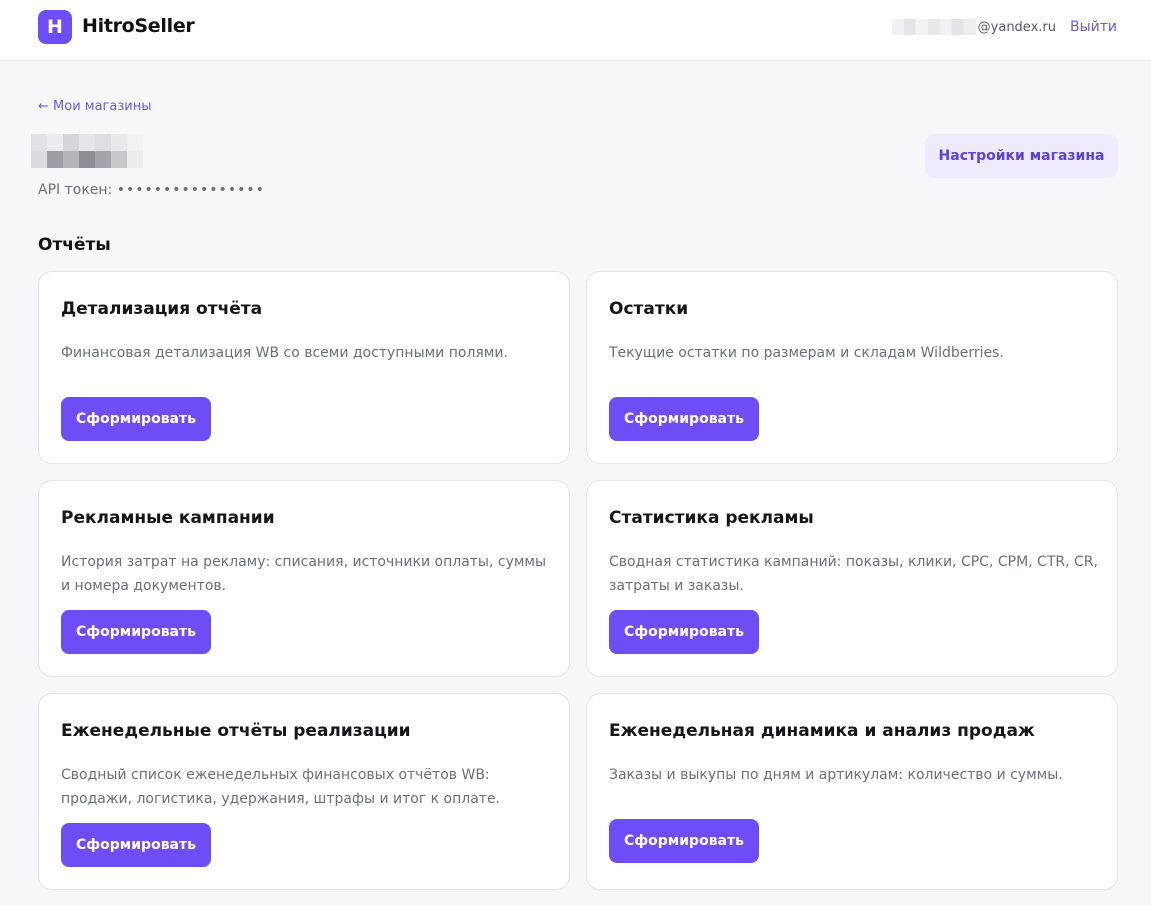 This screenshot has height=905, width=1151. I want to click on description-line: затраты и заказы., so click(676, 586).